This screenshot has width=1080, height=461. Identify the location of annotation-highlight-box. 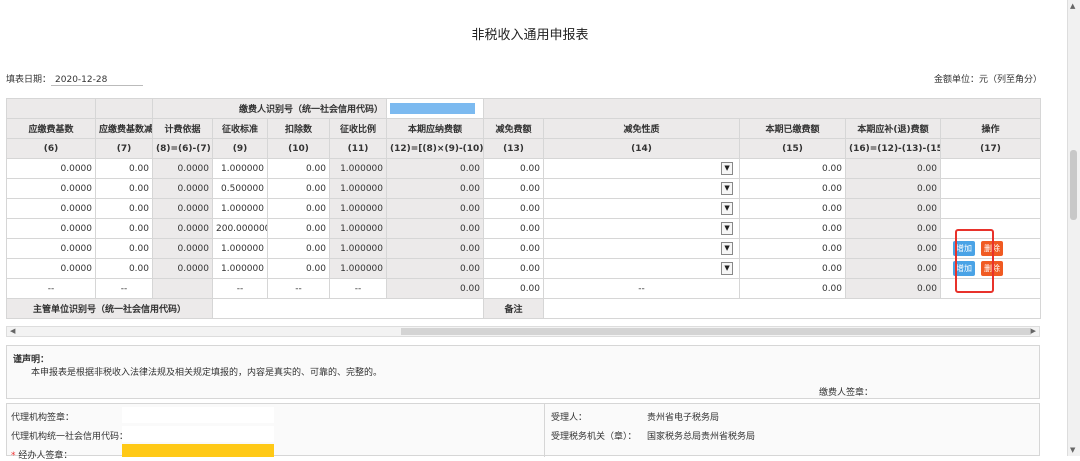
(974, 261).